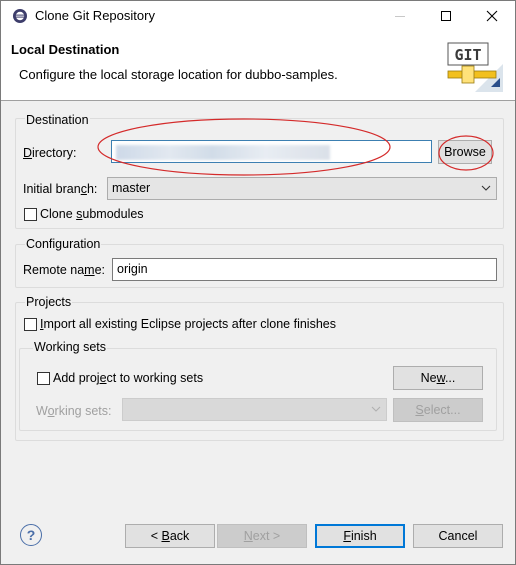  I want to click on working-sets-group-label: Working sets, so click(70, 347).